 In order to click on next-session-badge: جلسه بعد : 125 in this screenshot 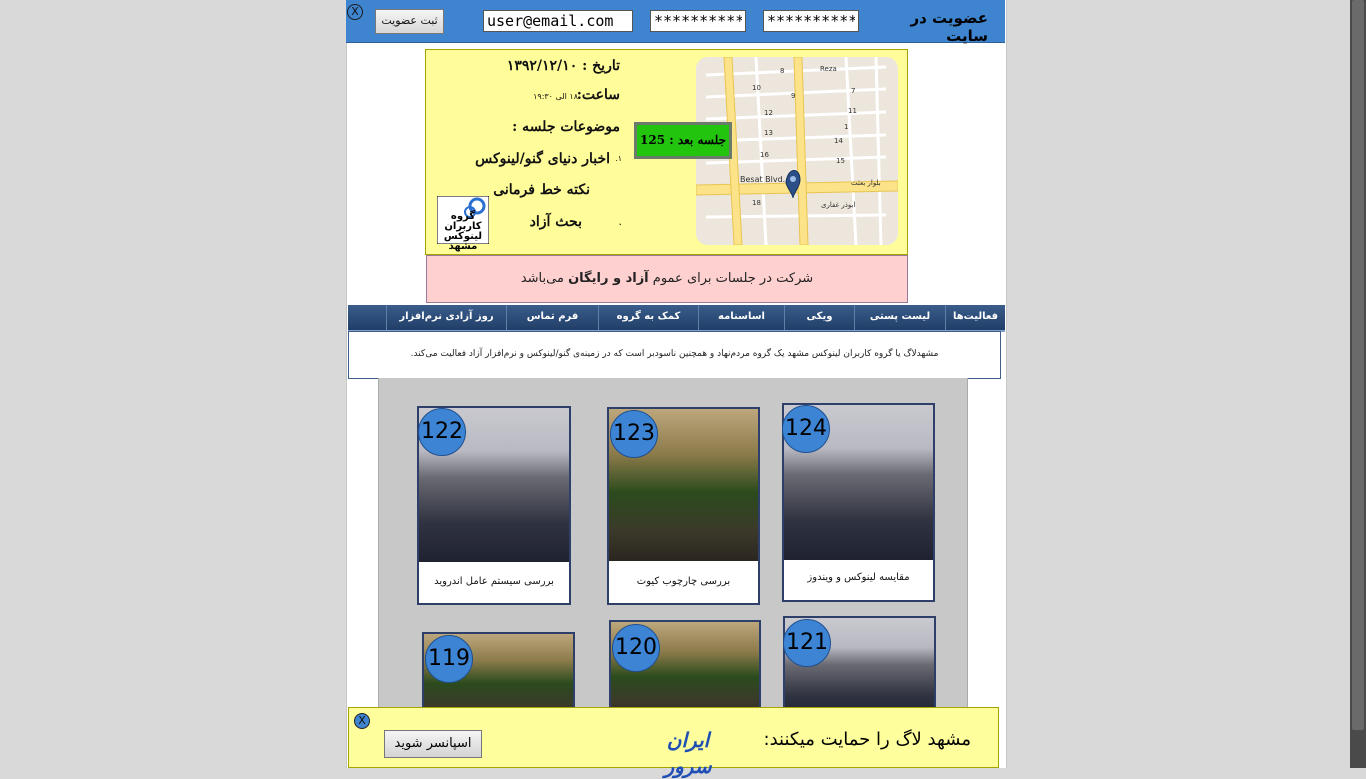, I will do `click(683, 140)`.